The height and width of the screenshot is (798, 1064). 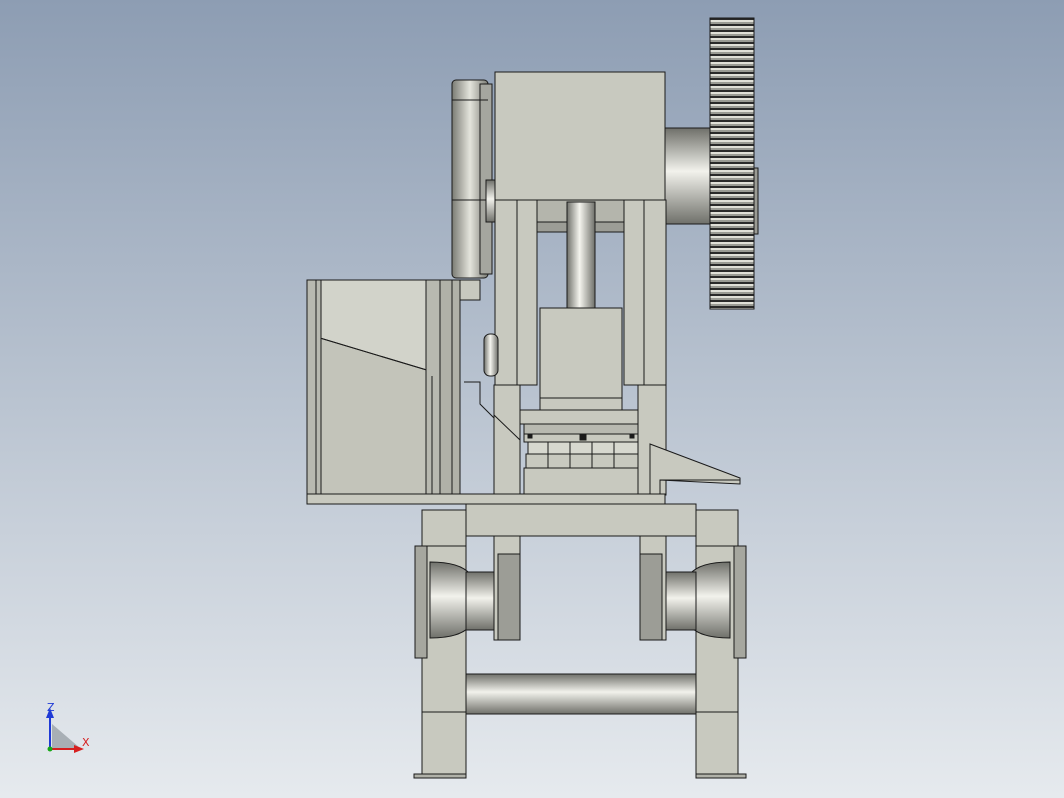 What do you see at coordinates (581, 359) in the screenshot?
I see `slide-block` at bounding box center [581, 359].